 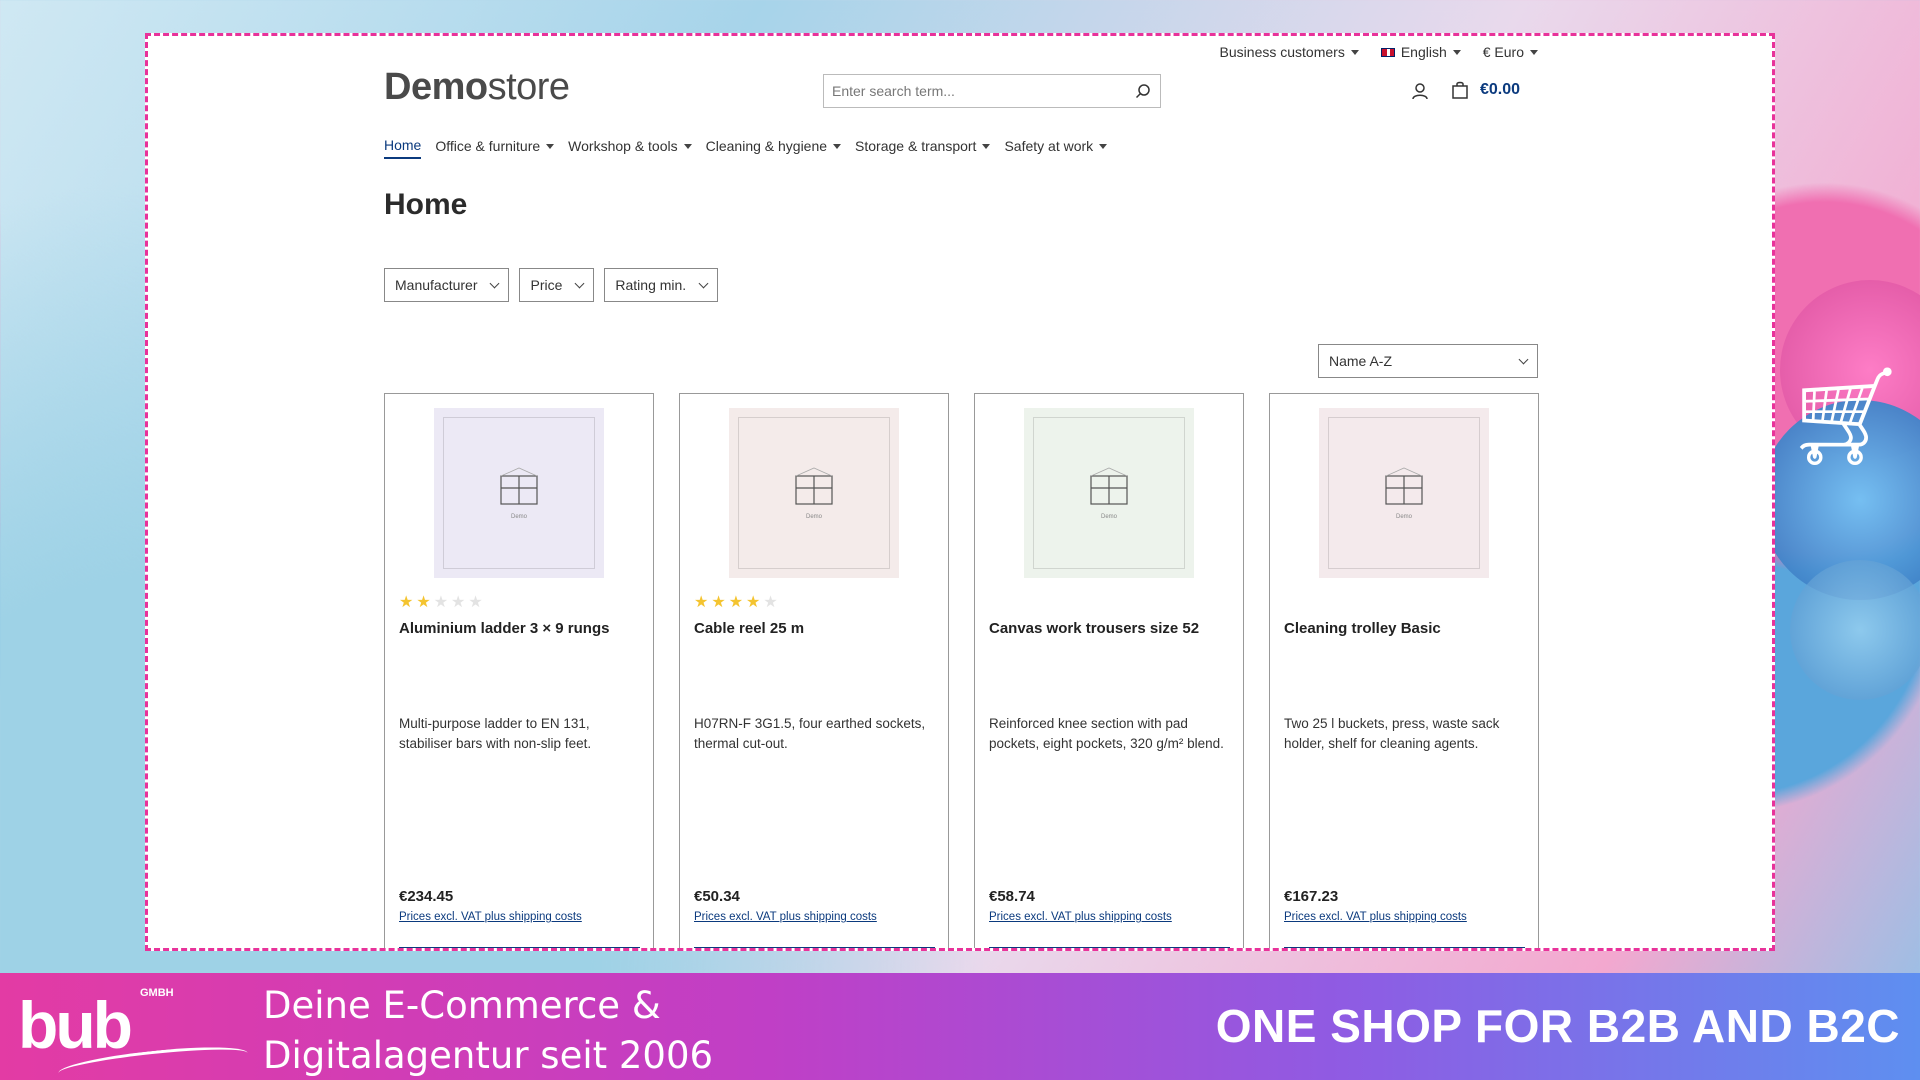 What do you see at coordinates (426, 204) in the screenshot?
I see `page-title: Home` at bounding box center [426, 204].